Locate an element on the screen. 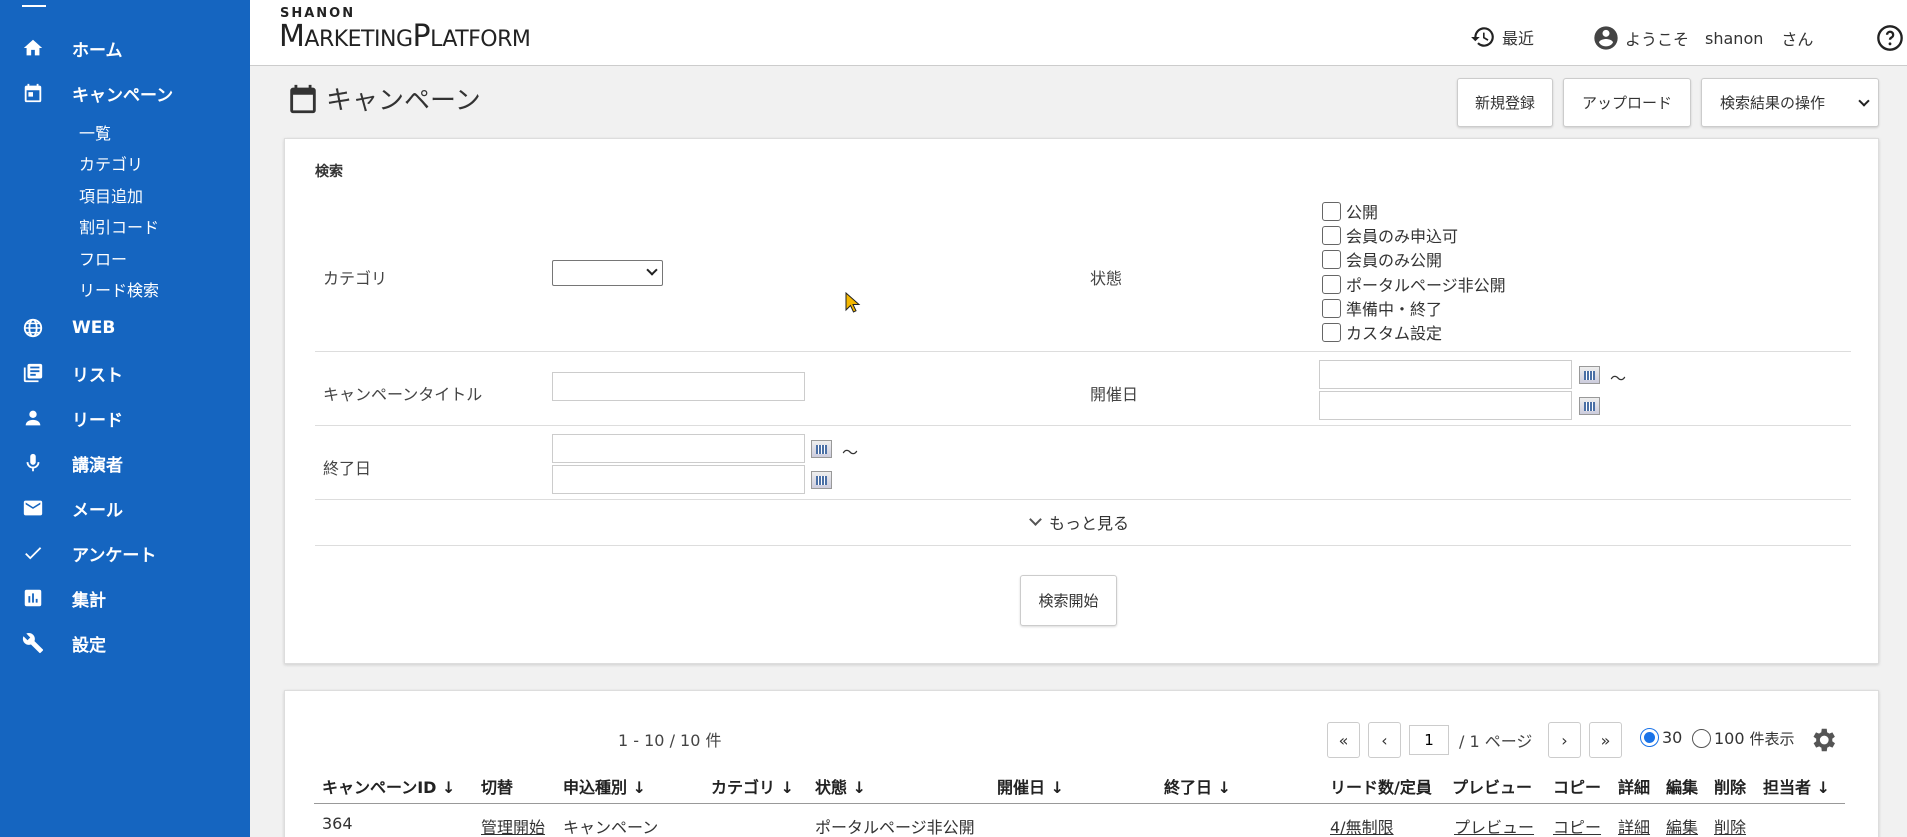 This screenshot has height=837, width=1907. next-page-button: › is located at coordinates (1564, 740).